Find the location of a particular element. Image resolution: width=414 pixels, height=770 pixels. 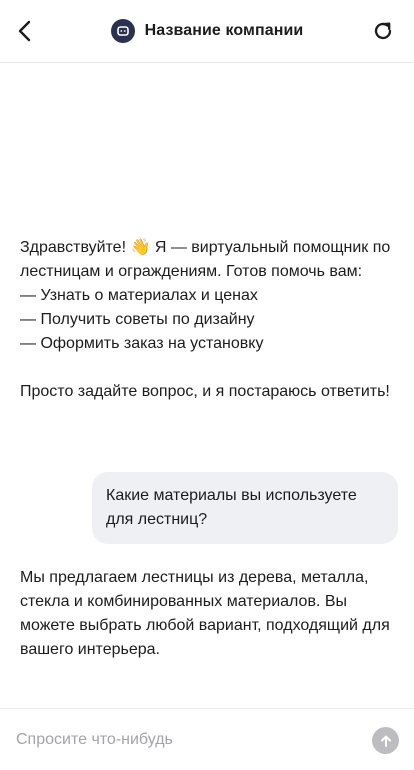

back-button is located at coordinates (25, 31).